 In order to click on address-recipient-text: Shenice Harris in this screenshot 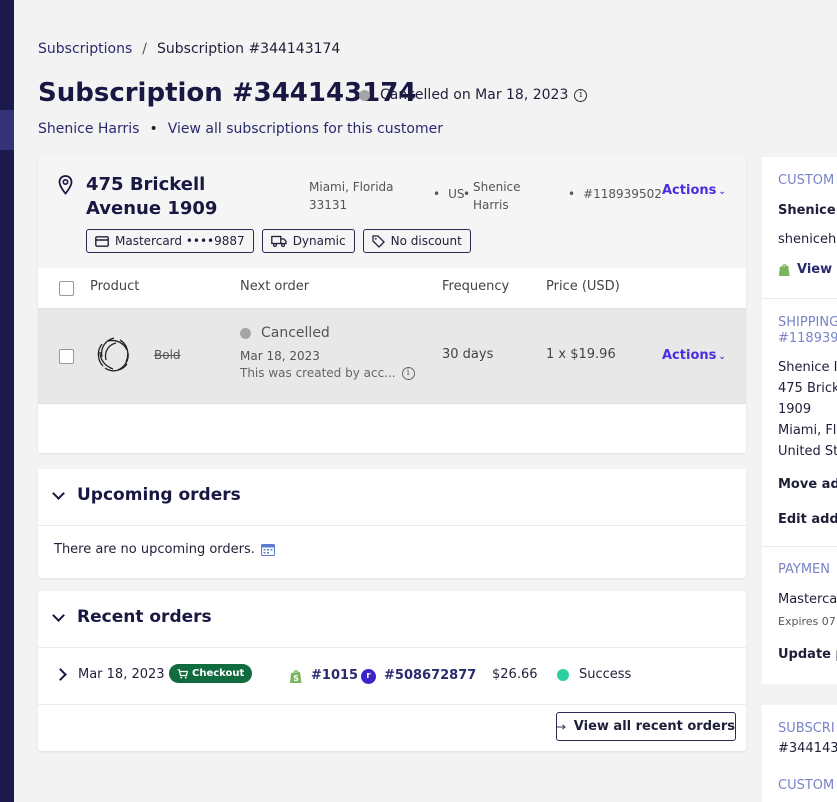, I will do `click(497, 196)`.